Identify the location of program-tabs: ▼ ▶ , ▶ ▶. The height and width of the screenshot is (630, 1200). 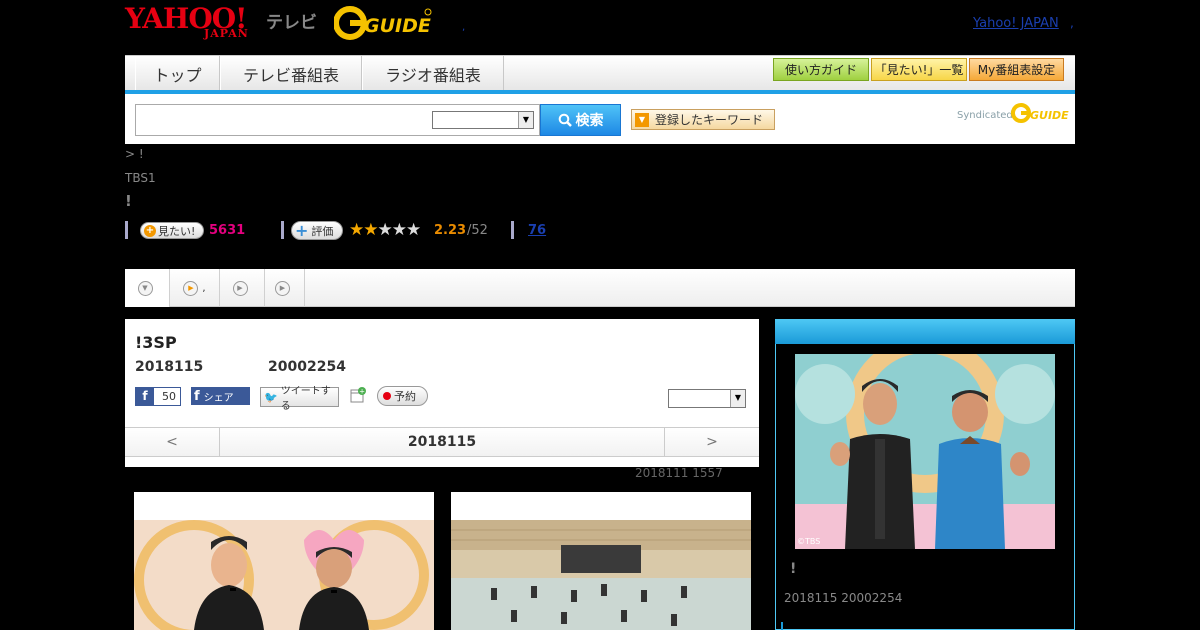
(600, 288).